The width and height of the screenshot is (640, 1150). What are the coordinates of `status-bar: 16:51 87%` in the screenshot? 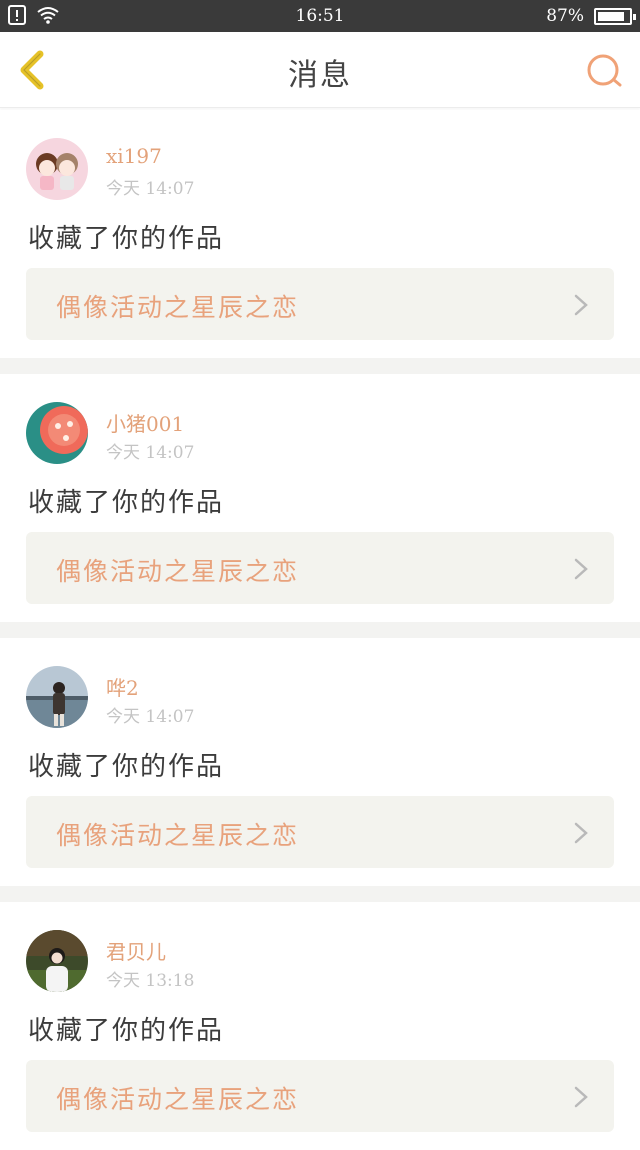 It's located at (320, 16).